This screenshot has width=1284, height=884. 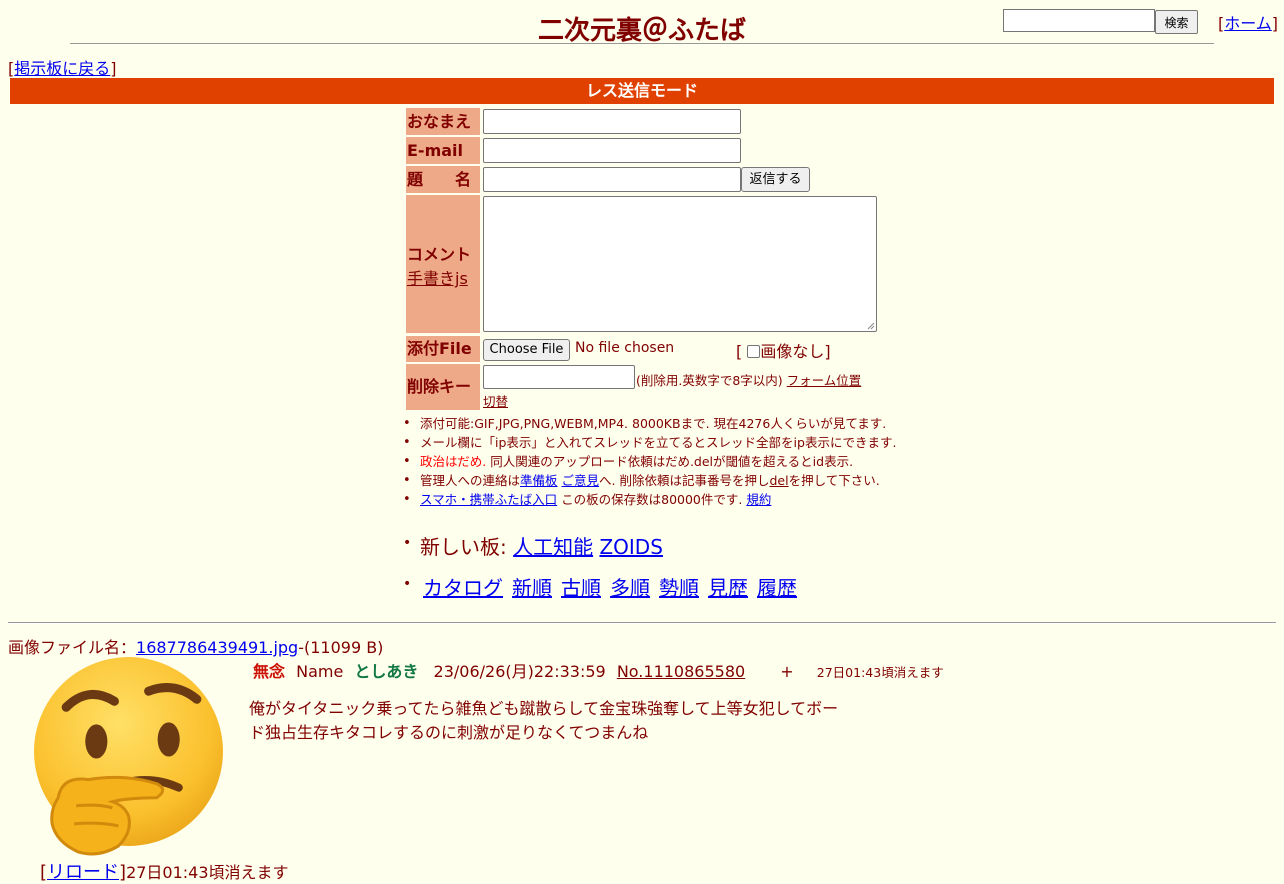 I want to click on post-name-label: Name, so click(x=320, y=671).